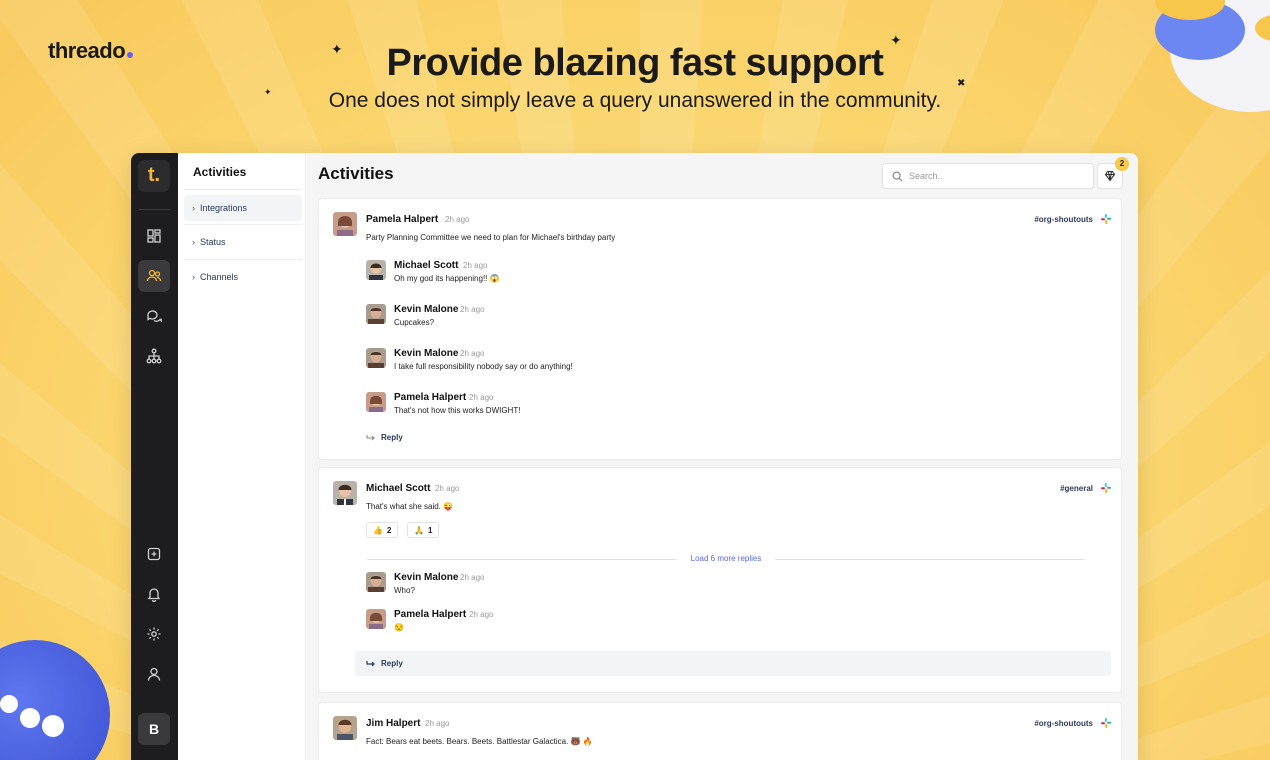 Image resolution: width=1270 pixels, height=760 pixels. Describe the element at coordinates (154, 176) in the screenshot. I see `app-logo: t.` at that location.